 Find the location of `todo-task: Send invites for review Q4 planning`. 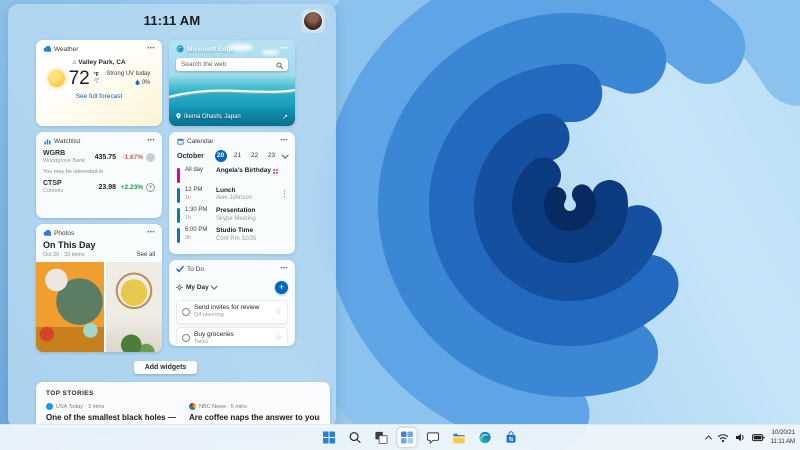

todo-task: Send invites for review Q4 planning is located at coordinates (232, 312).